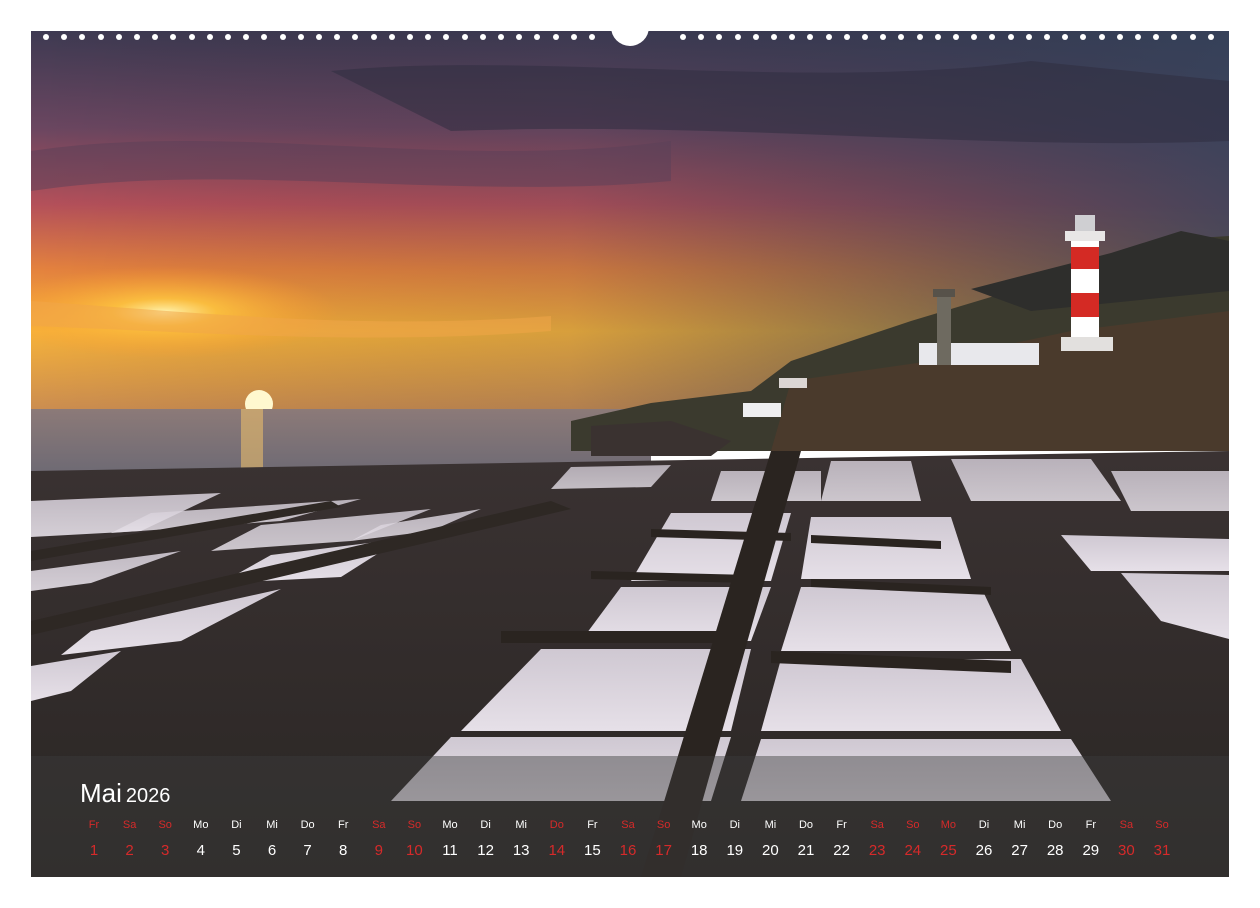 The image size is (1260, 908). Describe the element at coordinates (877, 839) in the screenshot. I see `calendar-day: Sa 23` at that location.